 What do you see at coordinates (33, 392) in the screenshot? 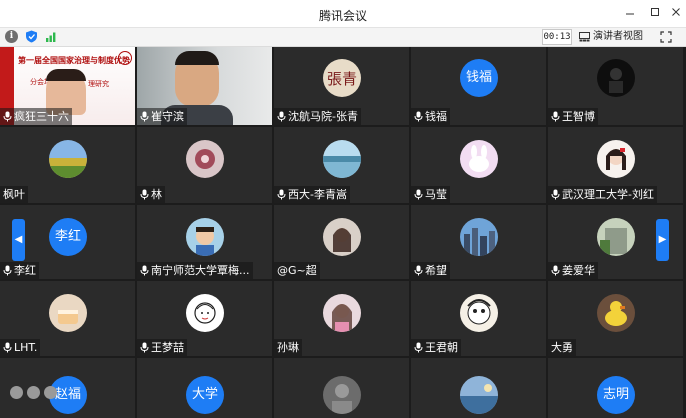
I see `chat-icon` at bounding box center [33, 392].